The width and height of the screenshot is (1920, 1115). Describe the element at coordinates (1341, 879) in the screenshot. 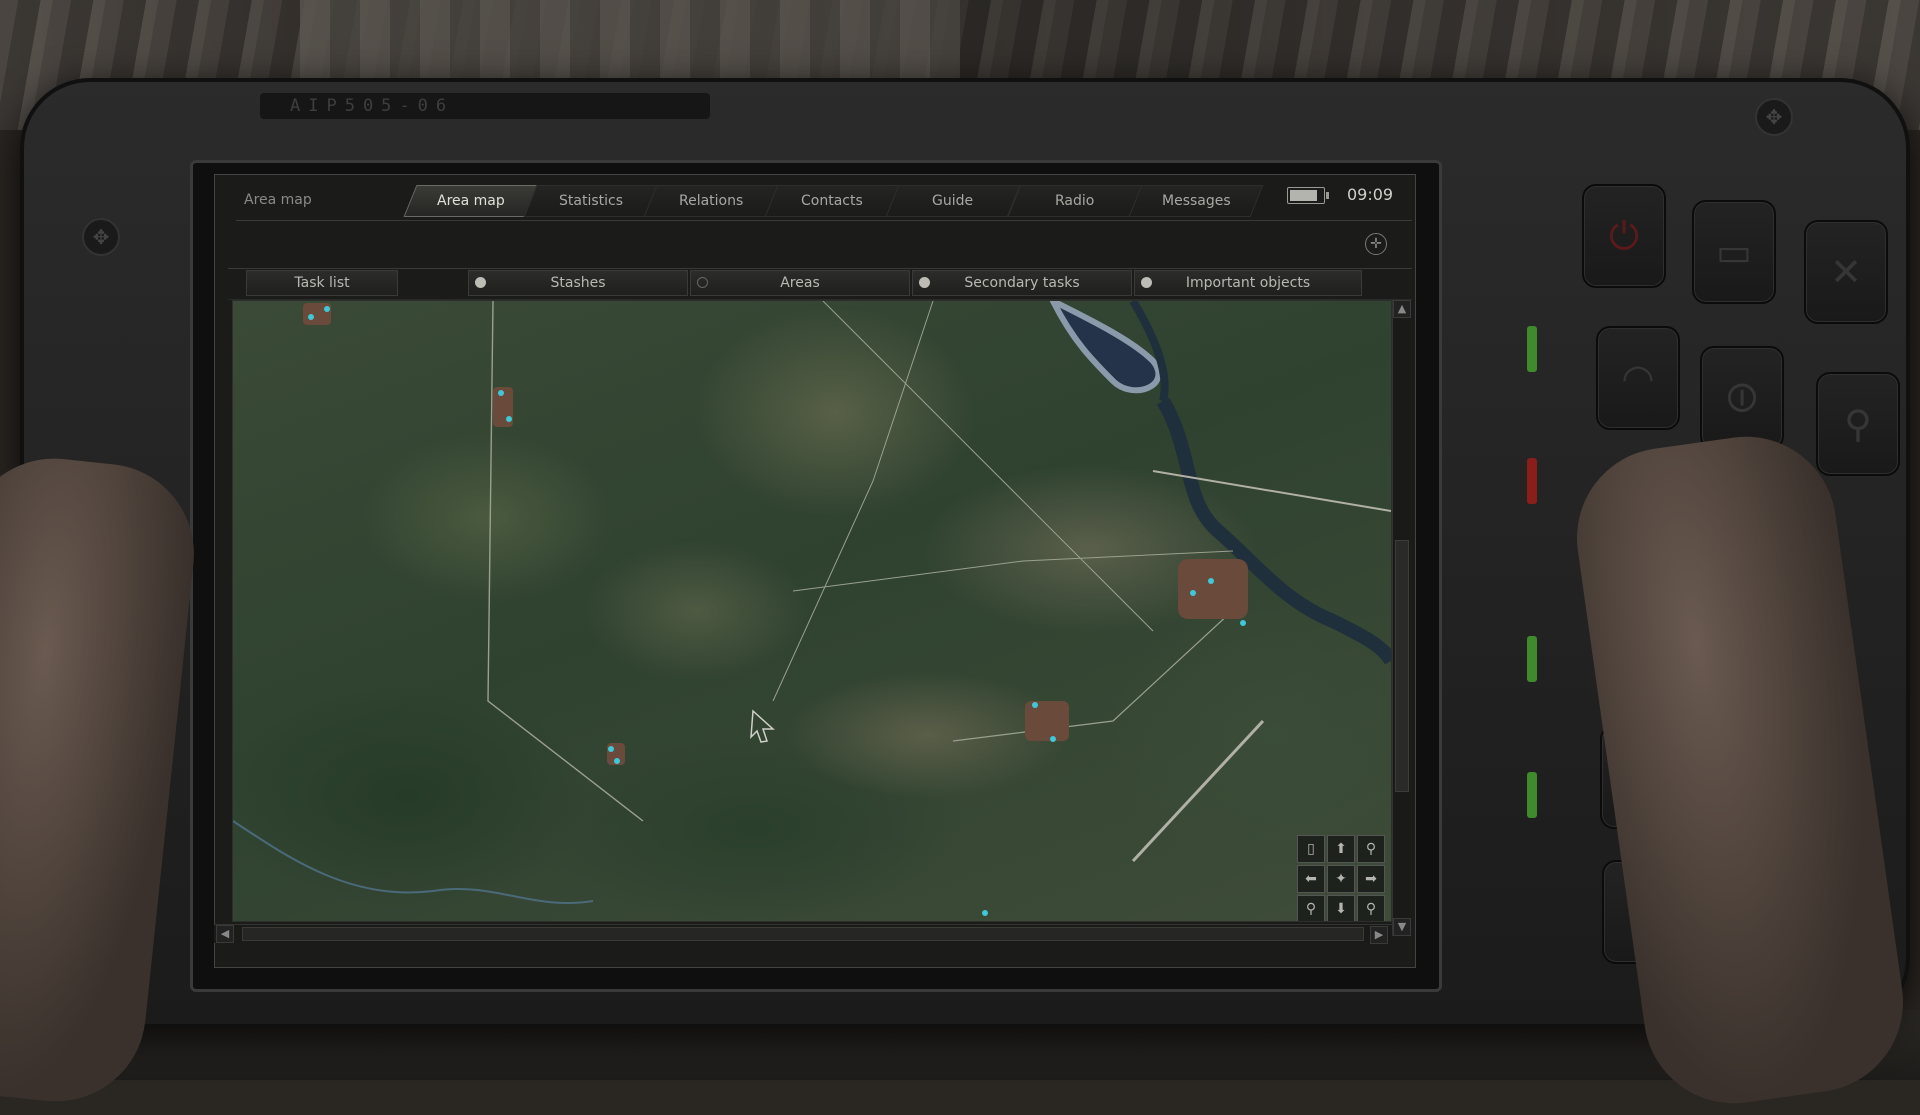

I see `player-center-icon: ✦` at that location.